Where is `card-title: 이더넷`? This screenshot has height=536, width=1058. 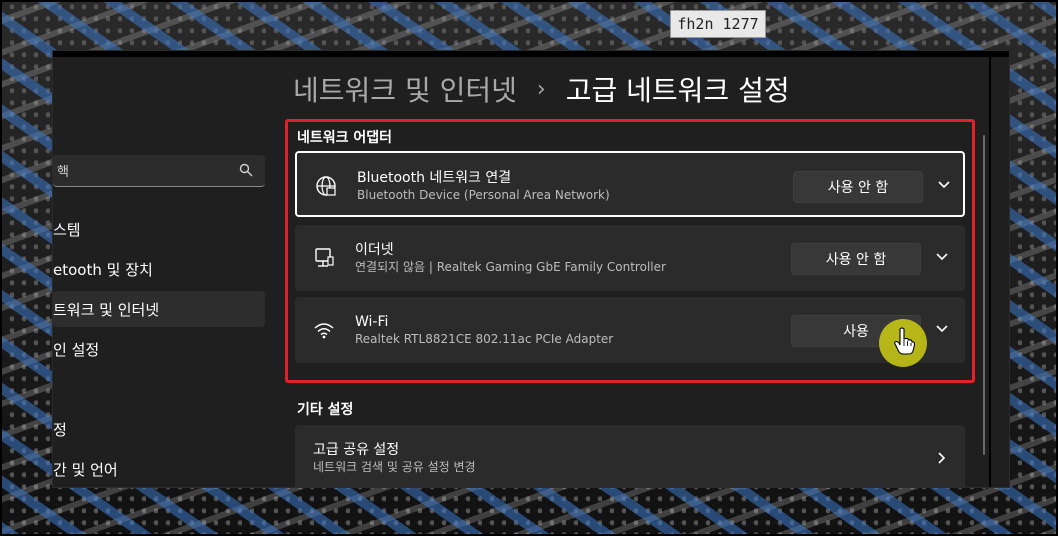 card-title: 이더넷 is located at coordinates (374, 250).